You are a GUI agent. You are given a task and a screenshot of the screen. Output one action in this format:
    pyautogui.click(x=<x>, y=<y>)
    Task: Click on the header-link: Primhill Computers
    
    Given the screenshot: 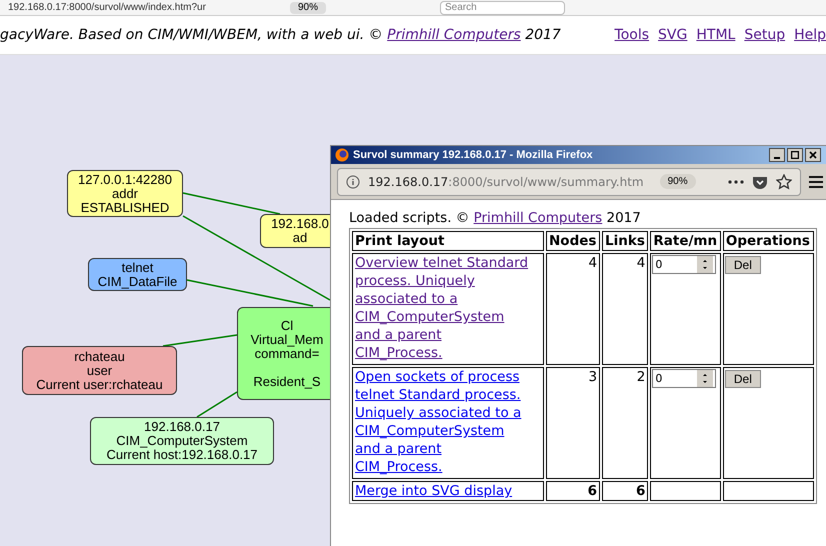 What is the action you would take?
    pyautogui.click(x=454, y=34)
    